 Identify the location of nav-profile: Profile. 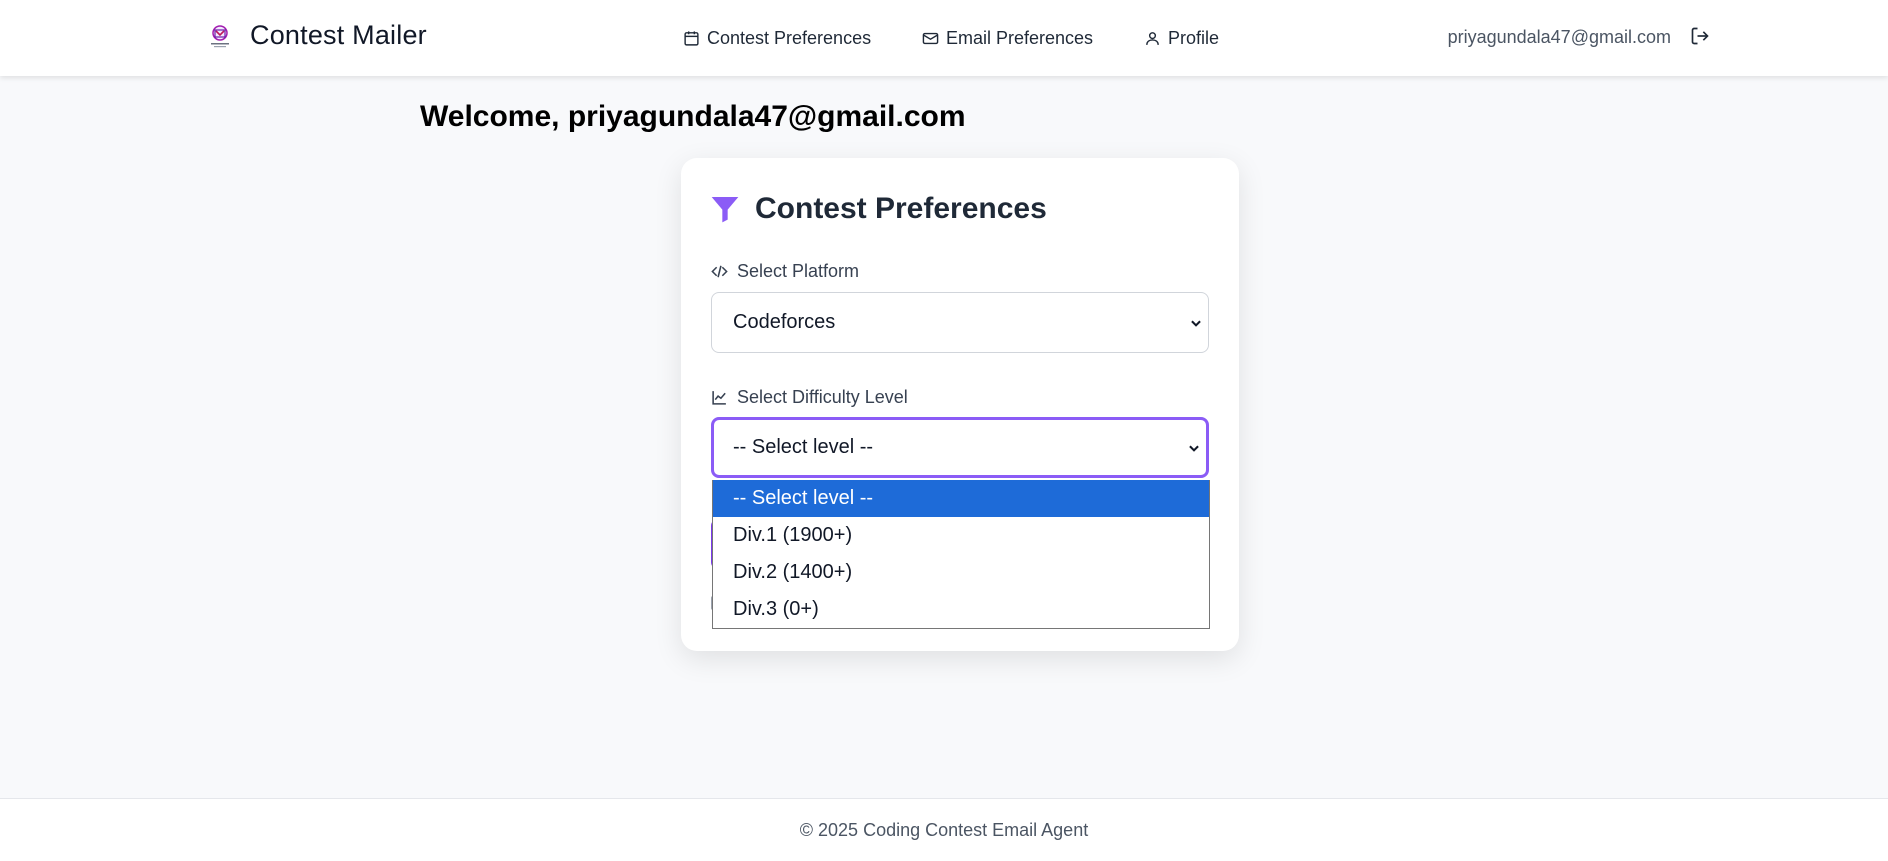
(1181, 38).